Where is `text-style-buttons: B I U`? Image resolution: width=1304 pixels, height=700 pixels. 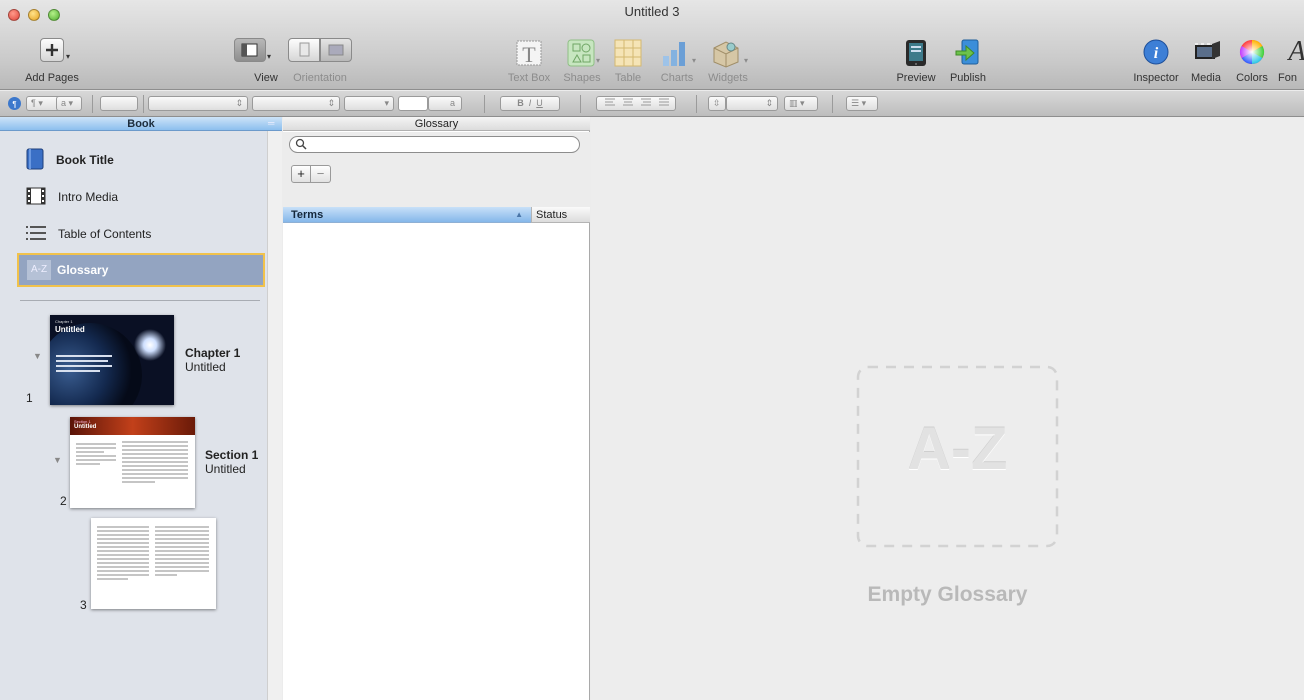
text-style-buttons: B I U is located at coordinates (530, 103).